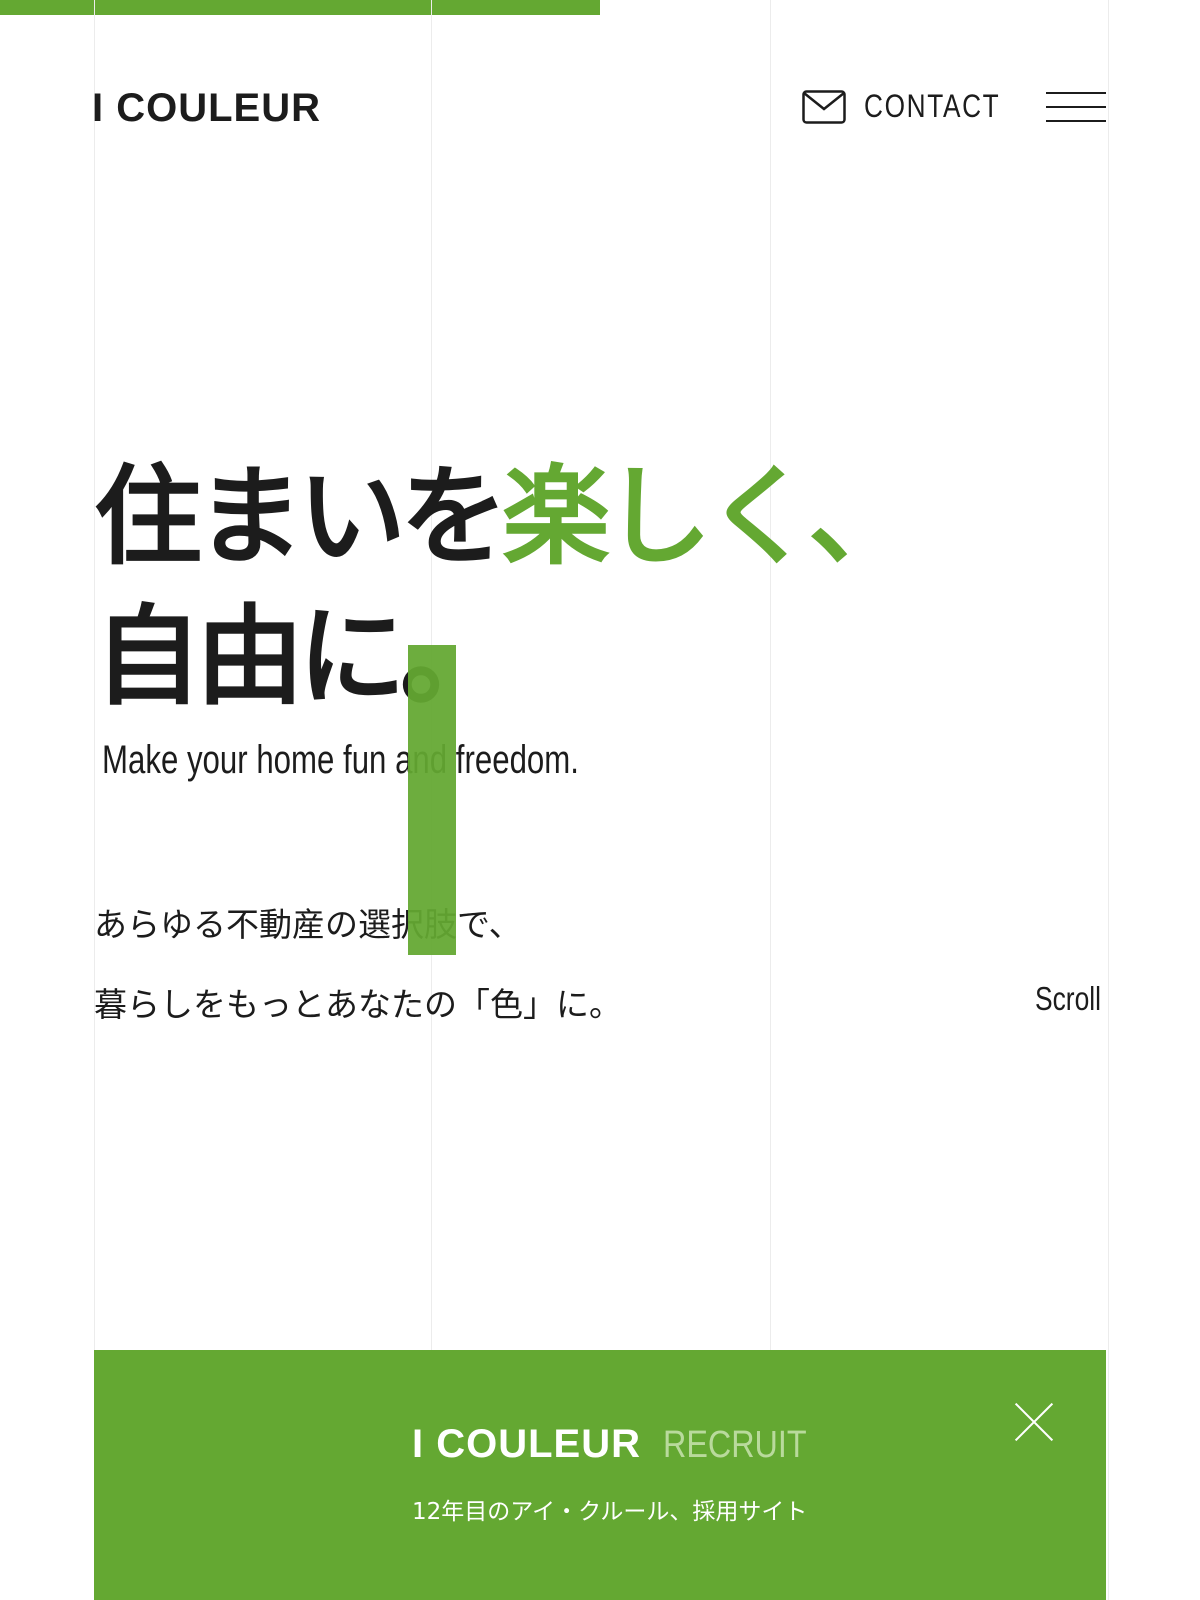 The height and width of the screenshot is (1600, 1200). What do you see at coordinates (206, 108) in the screenshot?
I see `site-logo: I COULEUR` at bounding box center [206, 108].